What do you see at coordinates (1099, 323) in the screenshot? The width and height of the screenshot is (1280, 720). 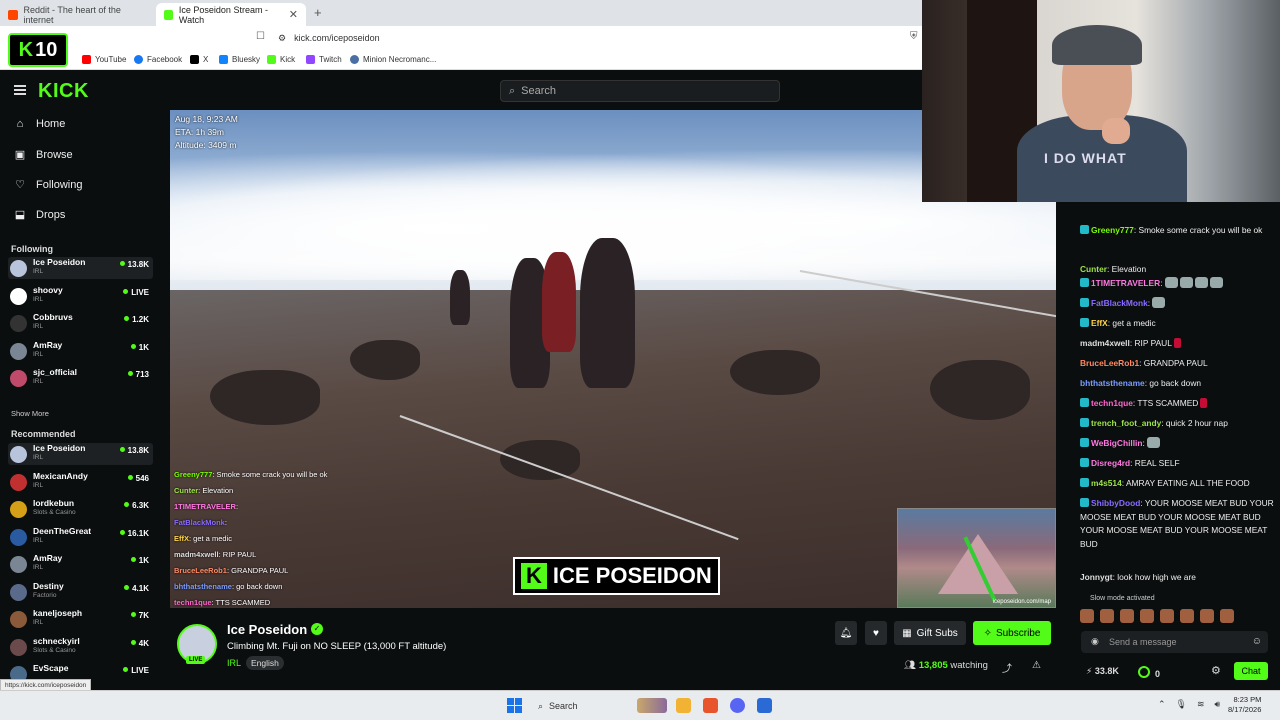 I see `chat-username: EffX` at bounding box center [1099, 323].